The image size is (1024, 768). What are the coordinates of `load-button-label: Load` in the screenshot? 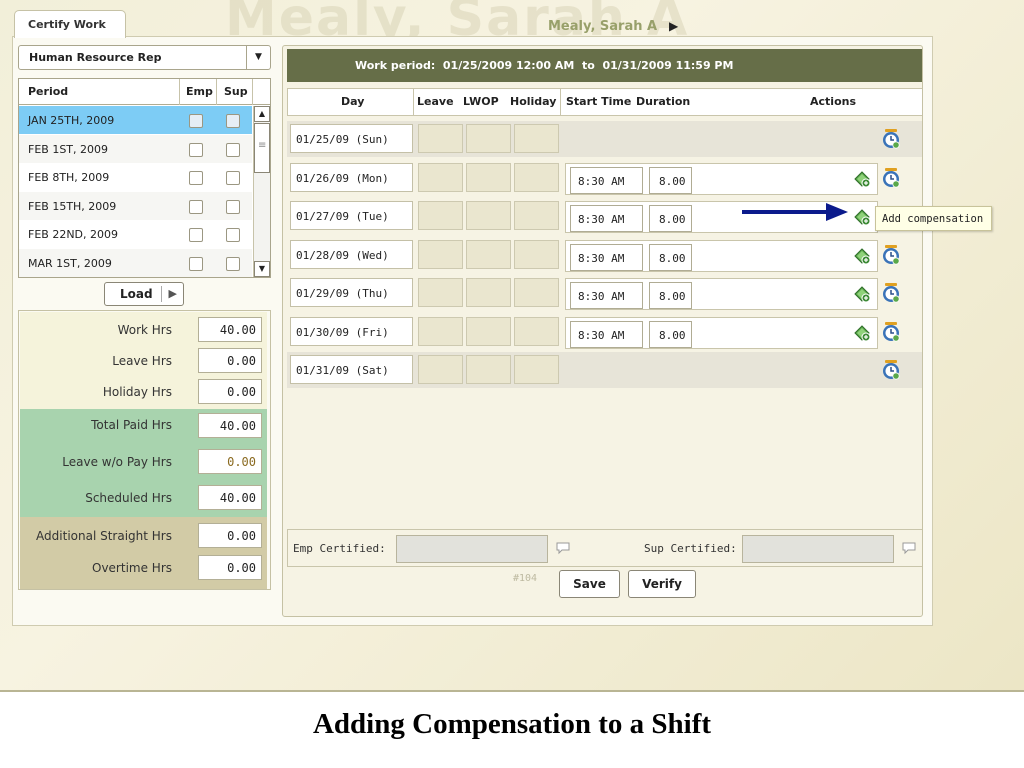 It's located at (136, 294).